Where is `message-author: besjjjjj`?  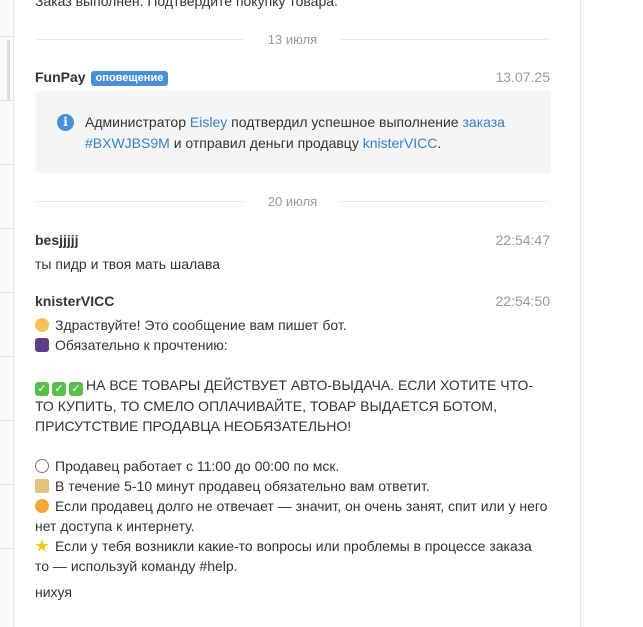 message-author: besjjjjj is located at coordinates (57, 240).